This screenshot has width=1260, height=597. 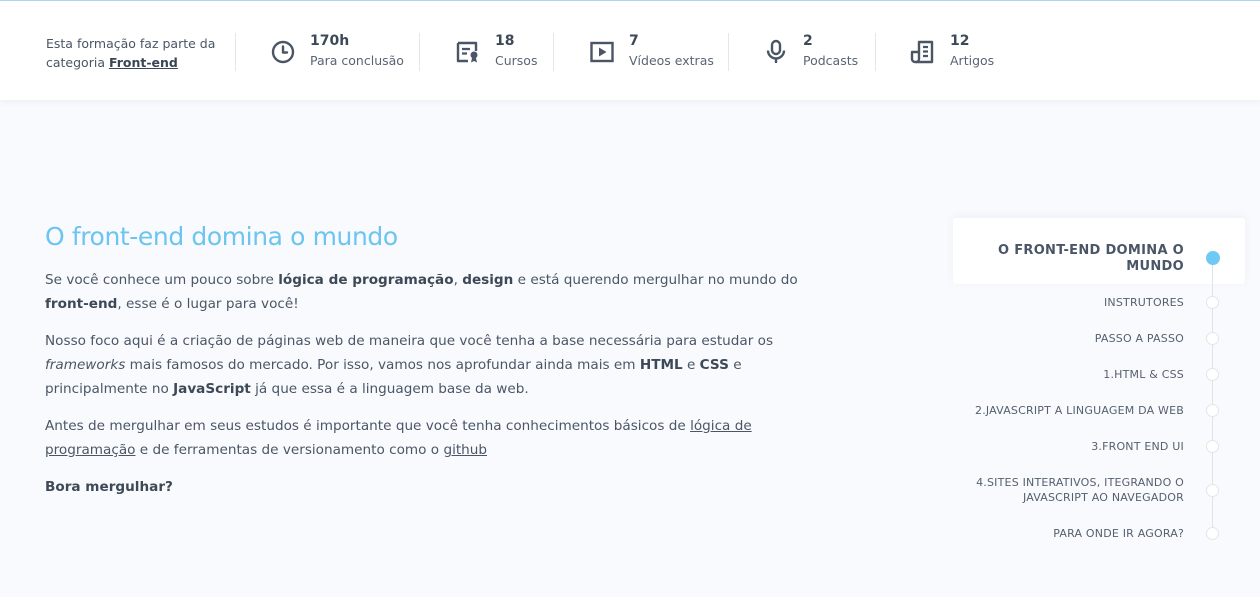 What do you see at coordinates (143, 62) in the screenshot?
I see `category-link-front-end: Front-end` at bounding box center [143, 62].